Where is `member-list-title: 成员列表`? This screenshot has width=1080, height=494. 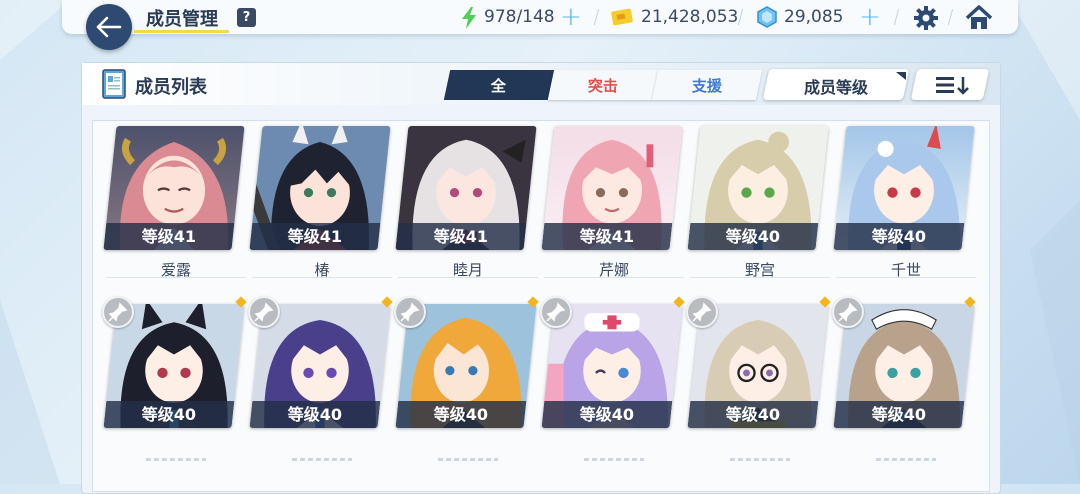 member-list-title: 成员列表 is located at coordinates (171, 87).